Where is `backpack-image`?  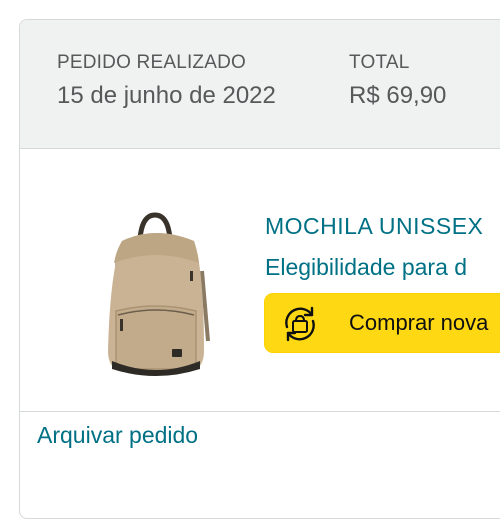 backpack-image is located at coordinates (155, 294).